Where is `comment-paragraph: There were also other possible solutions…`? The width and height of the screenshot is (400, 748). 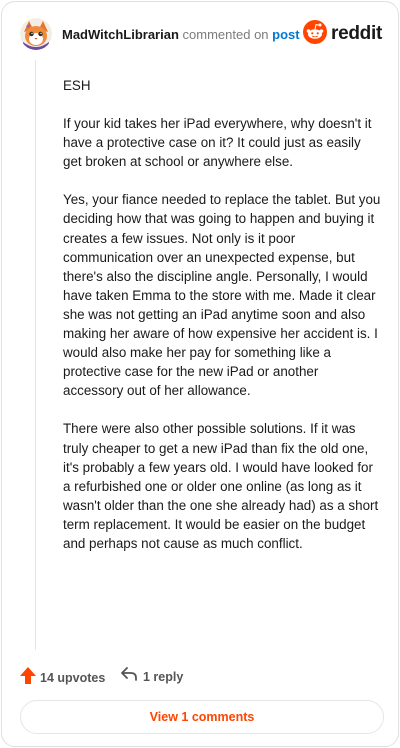
comment-paragraph: There were also other possible solutions… is located at coordinates (221, 486).